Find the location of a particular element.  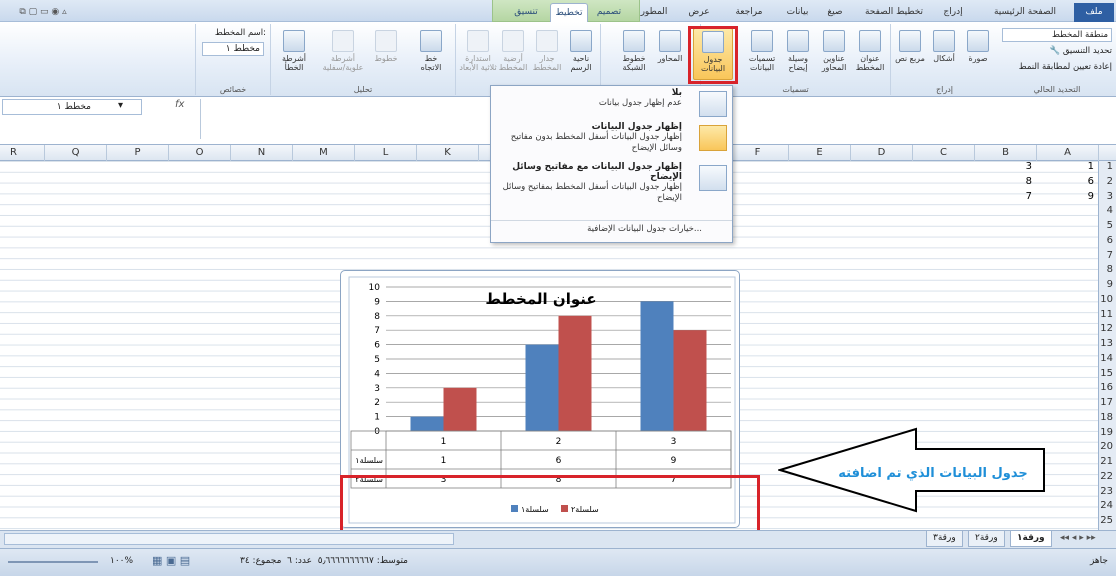

tab-10: تصميم is located at coordinates (609, 12).